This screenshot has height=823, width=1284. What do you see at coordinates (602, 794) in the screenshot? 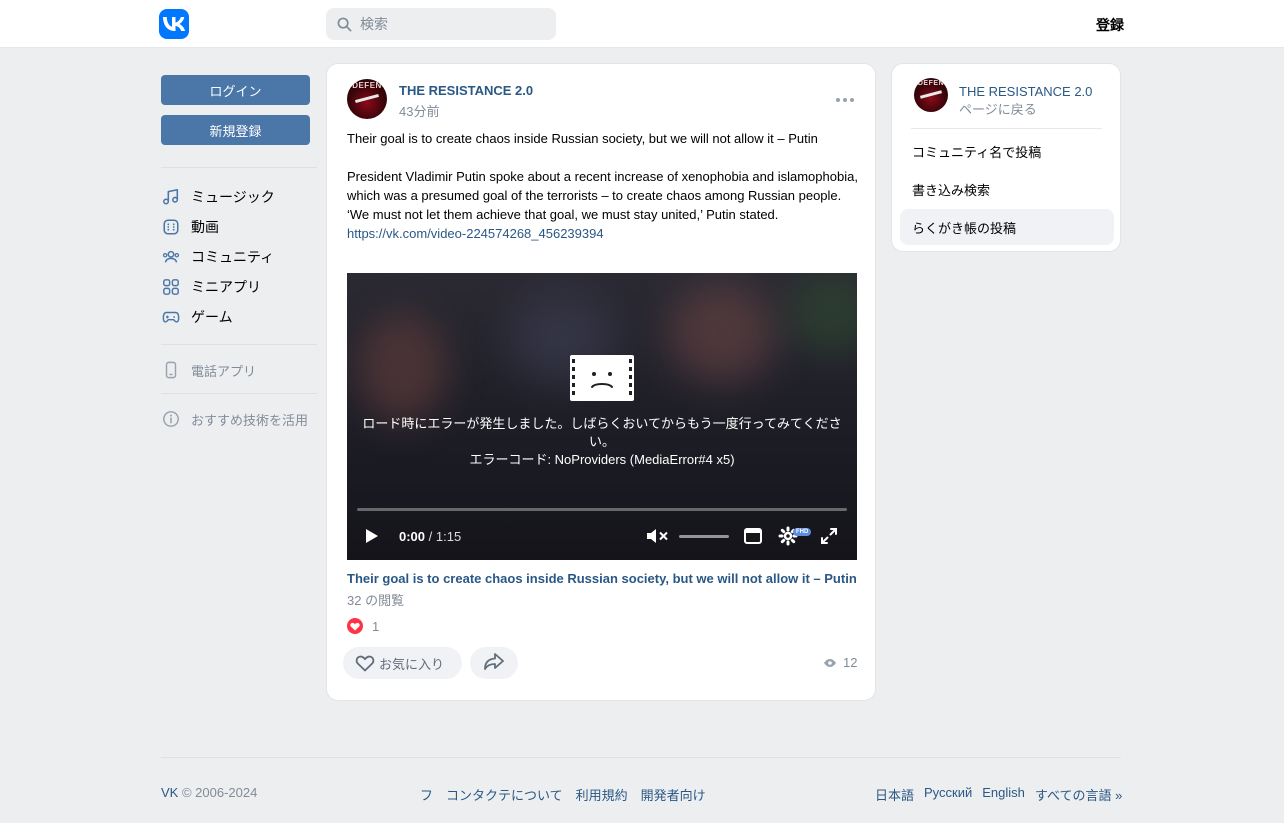
I see `footer-link-terms: 利用規約` at bounding box center [602, 794].